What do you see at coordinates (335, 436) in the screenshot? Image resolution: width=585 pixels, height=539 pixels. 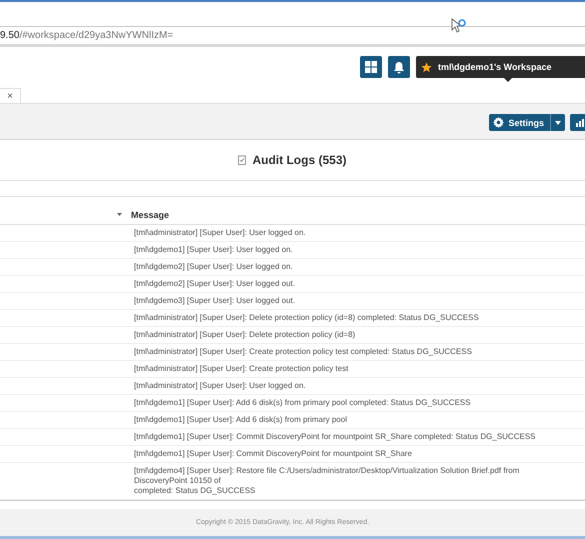 I see `log-message: [tml\dgdemo1] [Super User]: Commit DiscoveryPoint for mountpoint SR_Share completed: Status DG_SUCCESS` at bounding box center [335, 436].